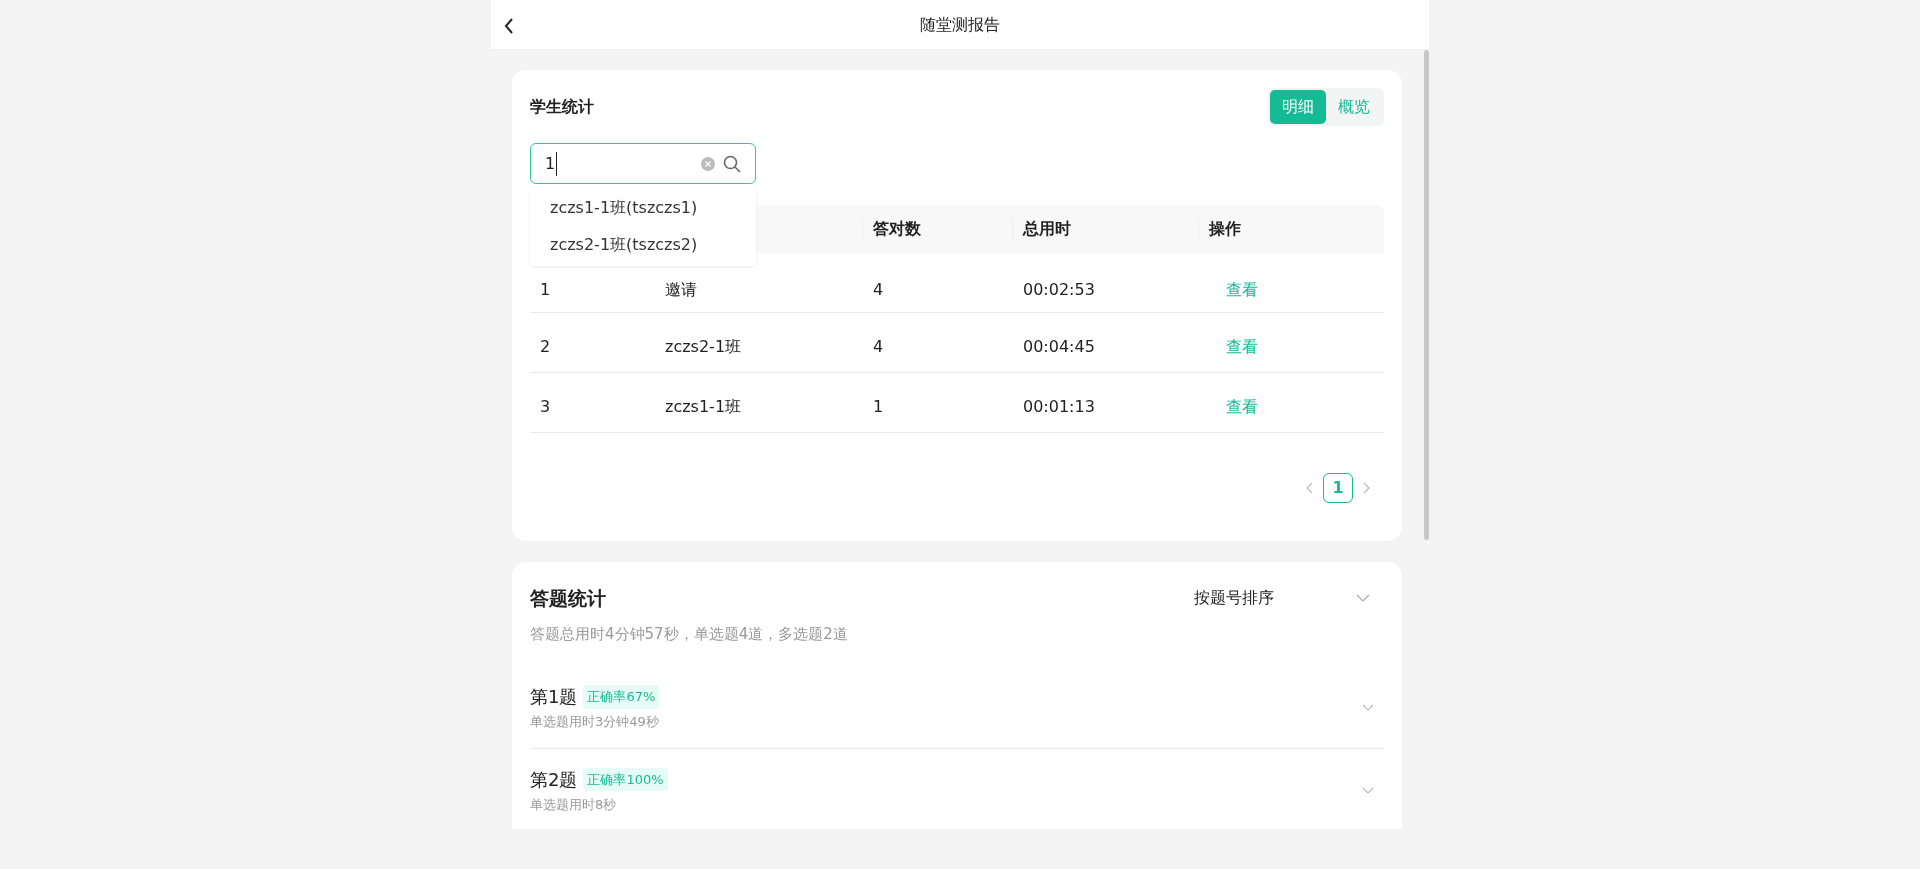  I want to click on question-detail: 单选题用时3分钟49秒, so click(595, 722).